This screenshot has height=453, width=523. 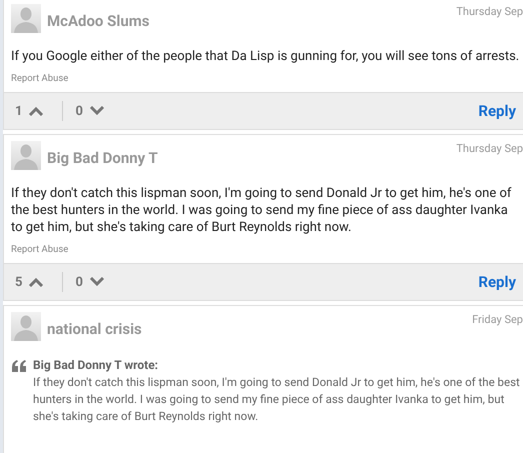 What do you see at coordinates (497, 319) in the screenshot?
I see `comment-date: Friday Sep` at bounding box center [497, 319].